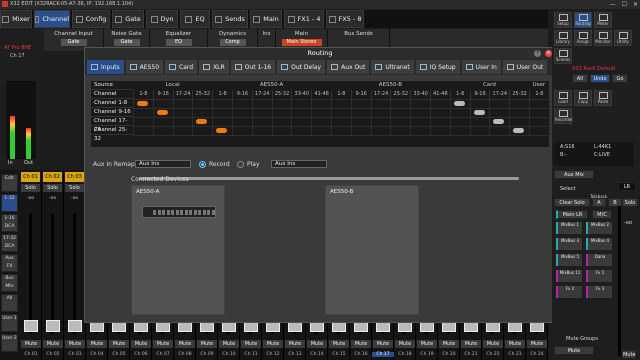 Image resolution: width=640 pixels, height=360 pixels. I want to click on top-tab-7: Main, so click(266, 19).